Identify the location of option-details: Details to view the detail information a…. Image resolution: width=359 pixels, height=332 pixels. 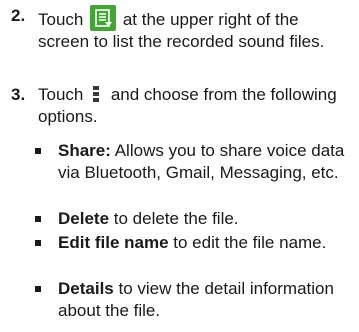
(194, 300).